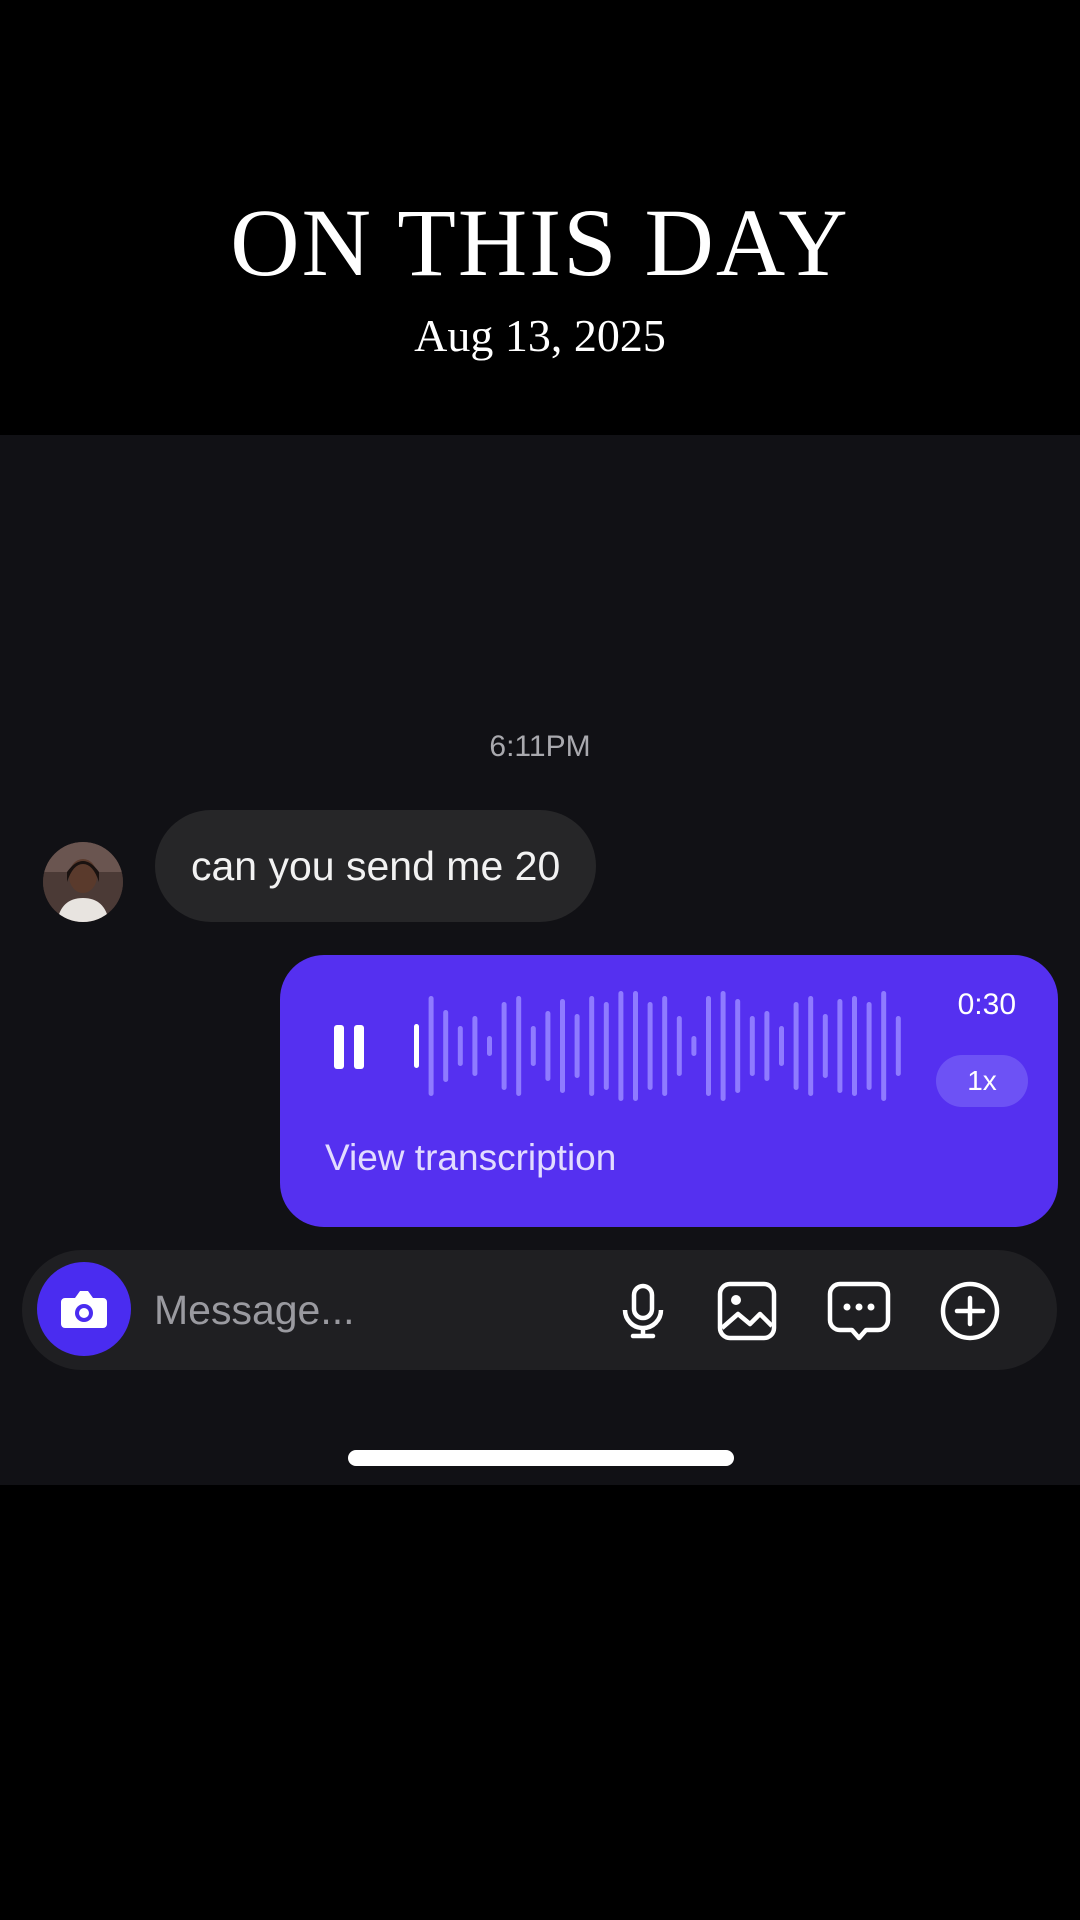  What do you see at coordinates (643, 1311) in the screenshot?
I see `microphone-icon` at bounding box center [643, 1311].